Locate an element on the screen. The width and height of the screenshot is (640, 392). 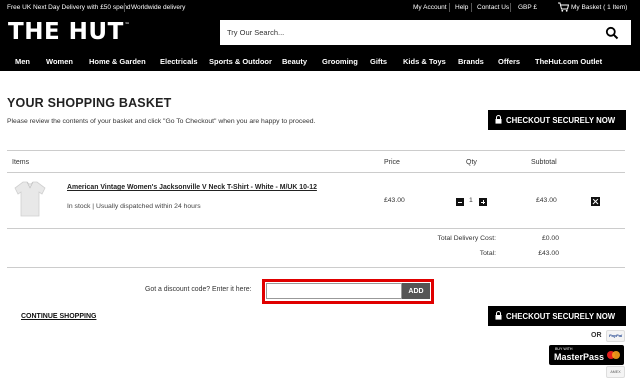
item-price: £43.00 is located at coordinates (394, 200).